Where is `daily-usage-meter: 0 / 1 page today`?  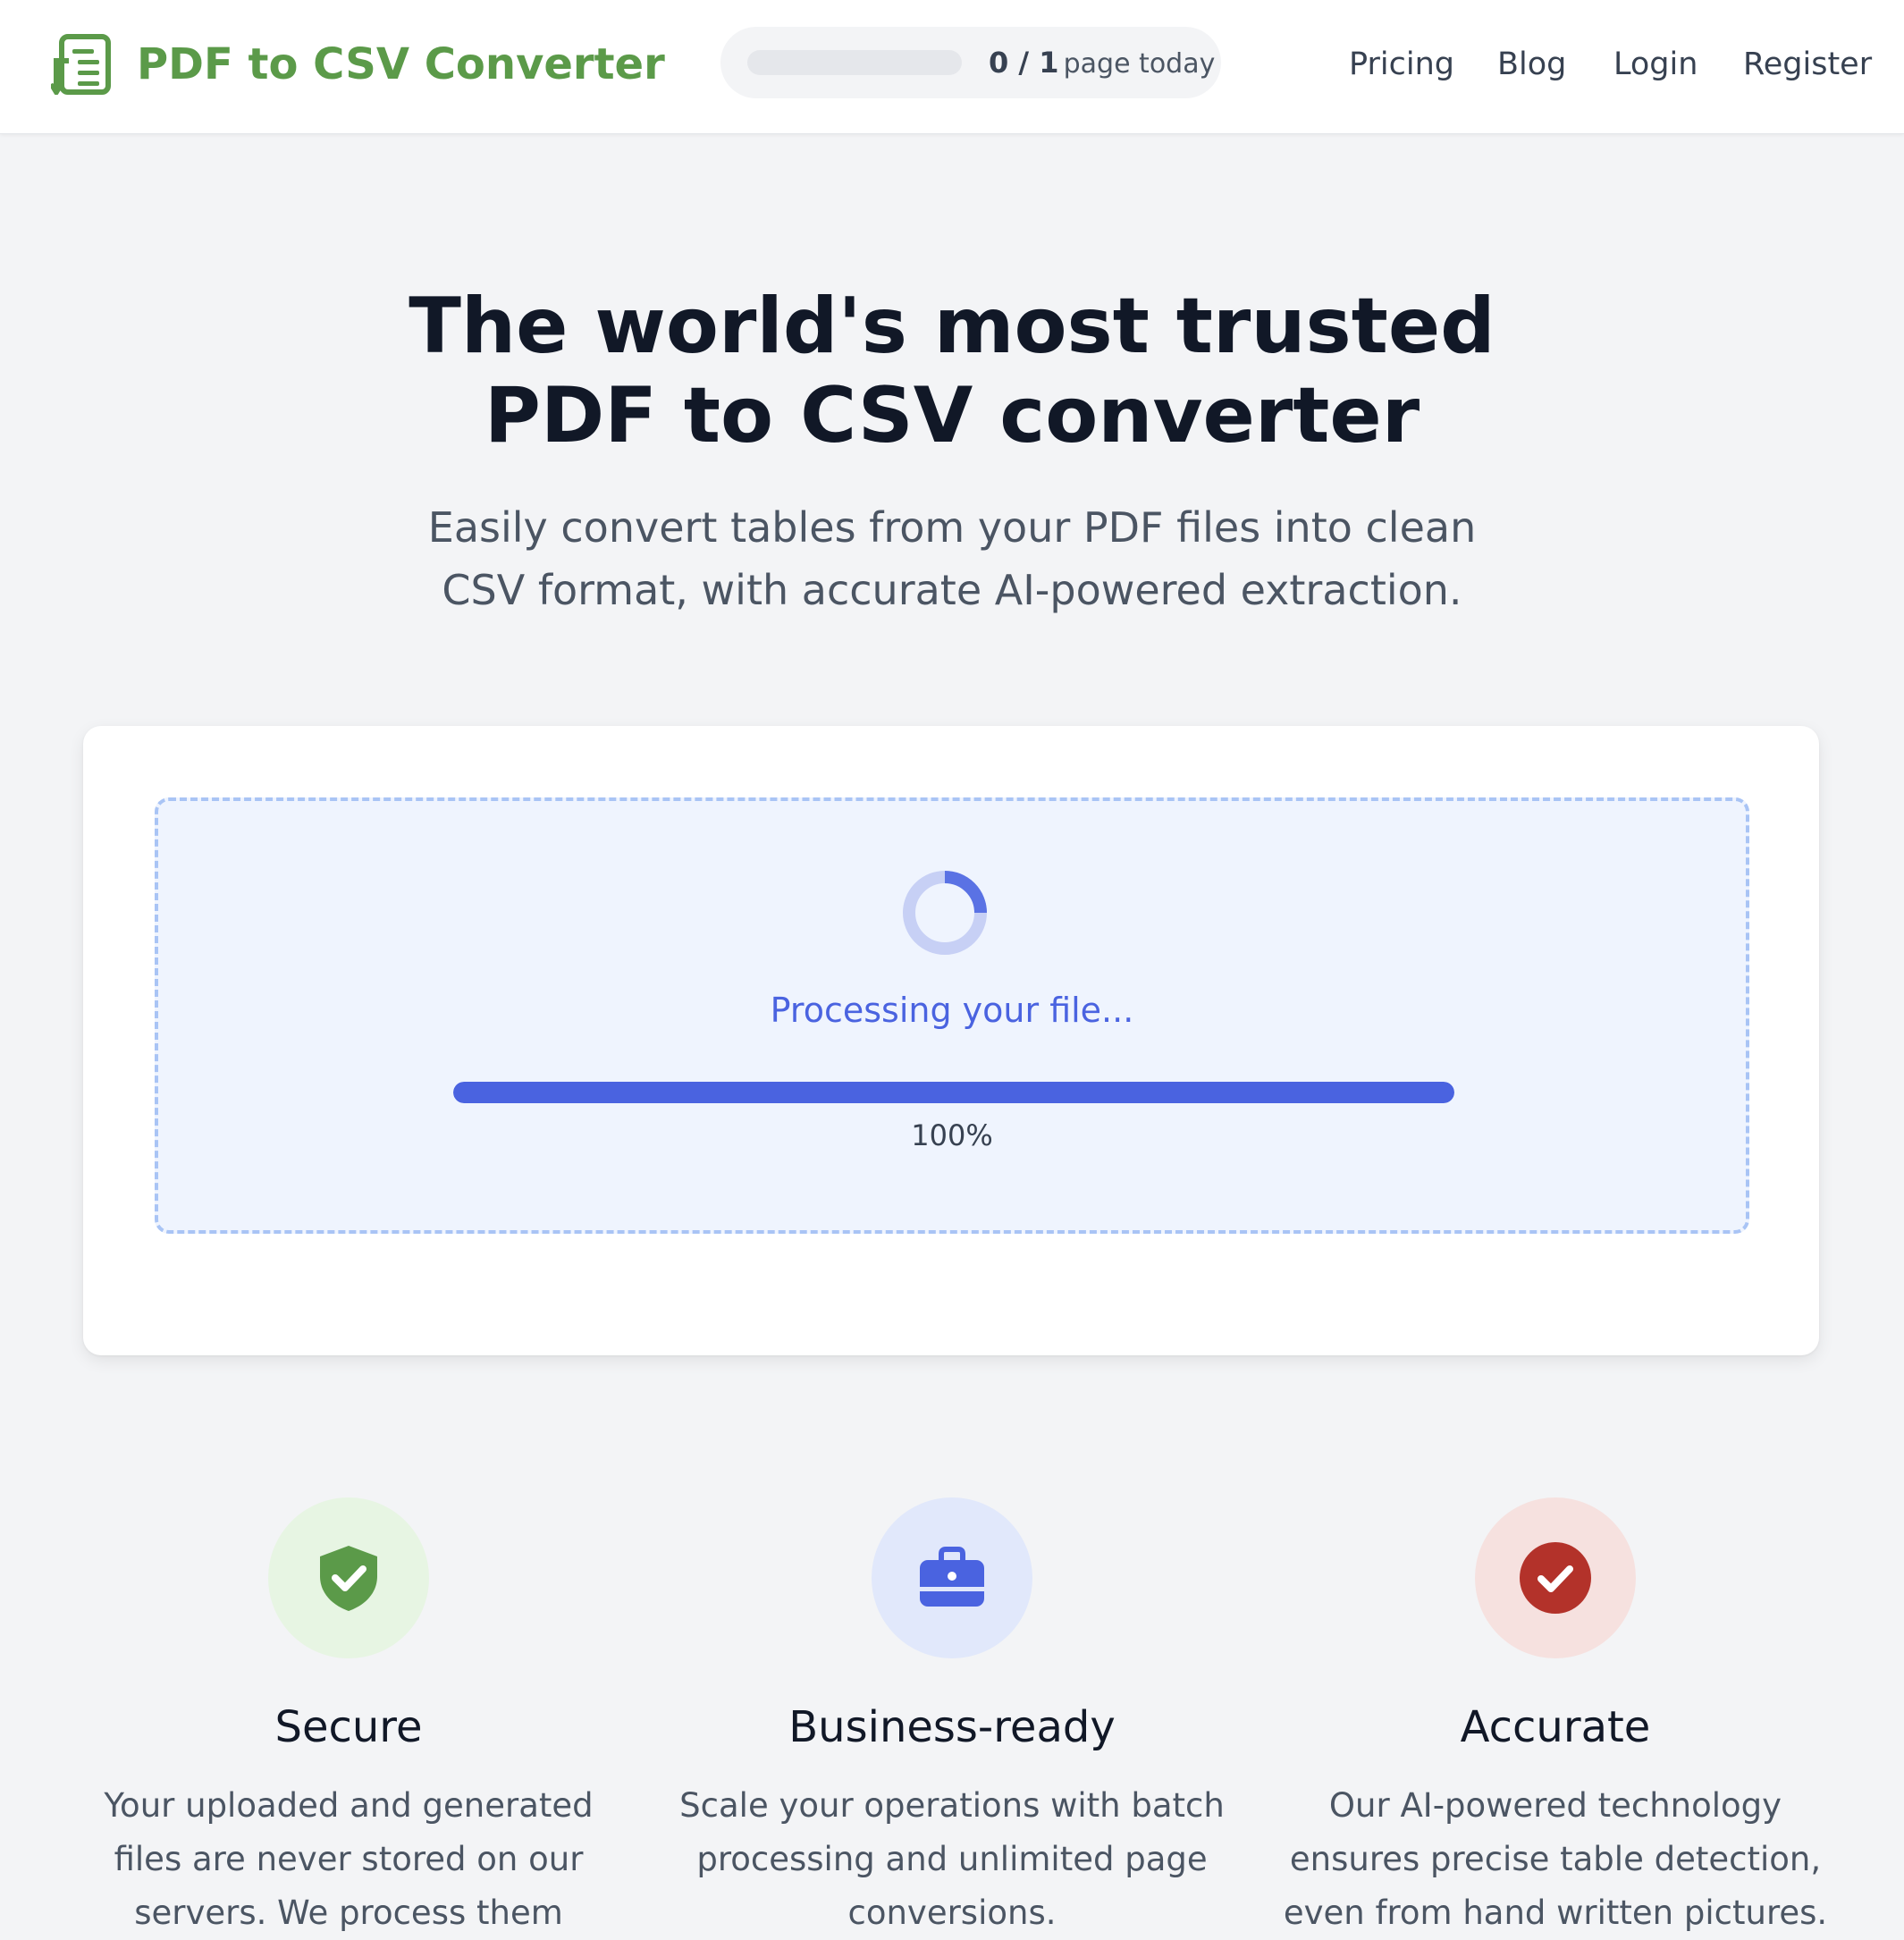
daily-usage-meter: 0 / 1 page today is located at coordinates (970, 62).